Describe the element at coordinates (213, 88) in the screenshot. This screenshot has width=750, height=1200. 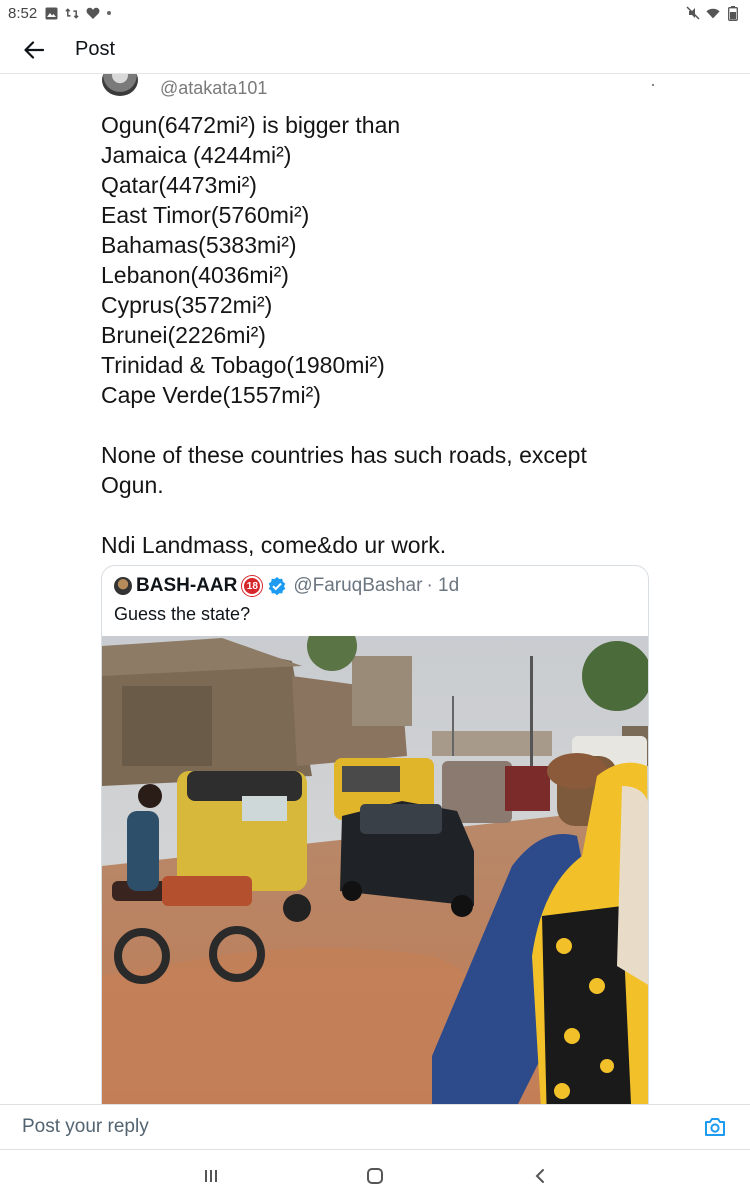
I see `author-handle: @atakata101` at that location.